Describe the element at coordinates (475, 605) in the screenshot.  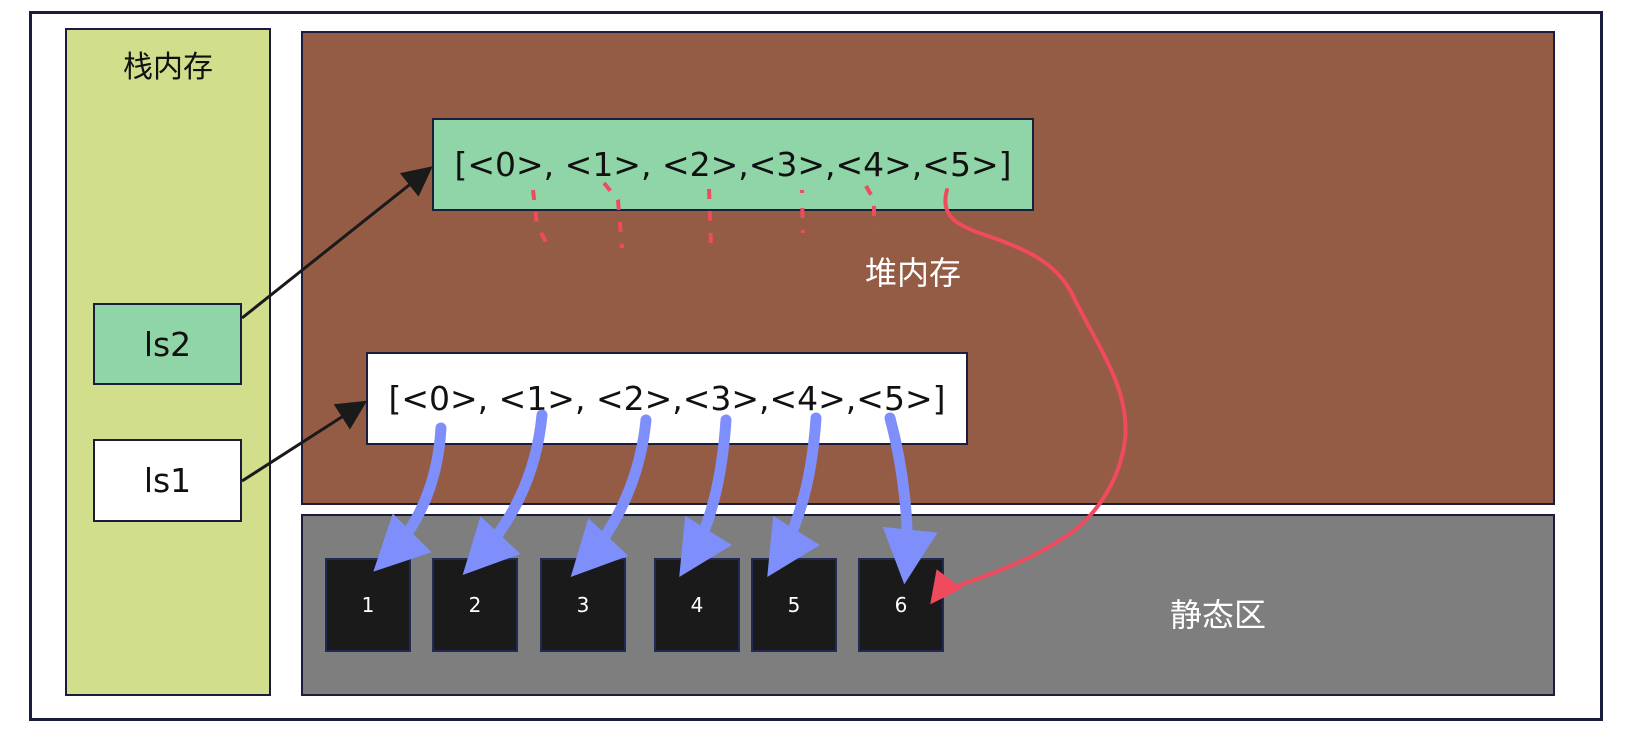
I see `int-object-2: 2` at that location.